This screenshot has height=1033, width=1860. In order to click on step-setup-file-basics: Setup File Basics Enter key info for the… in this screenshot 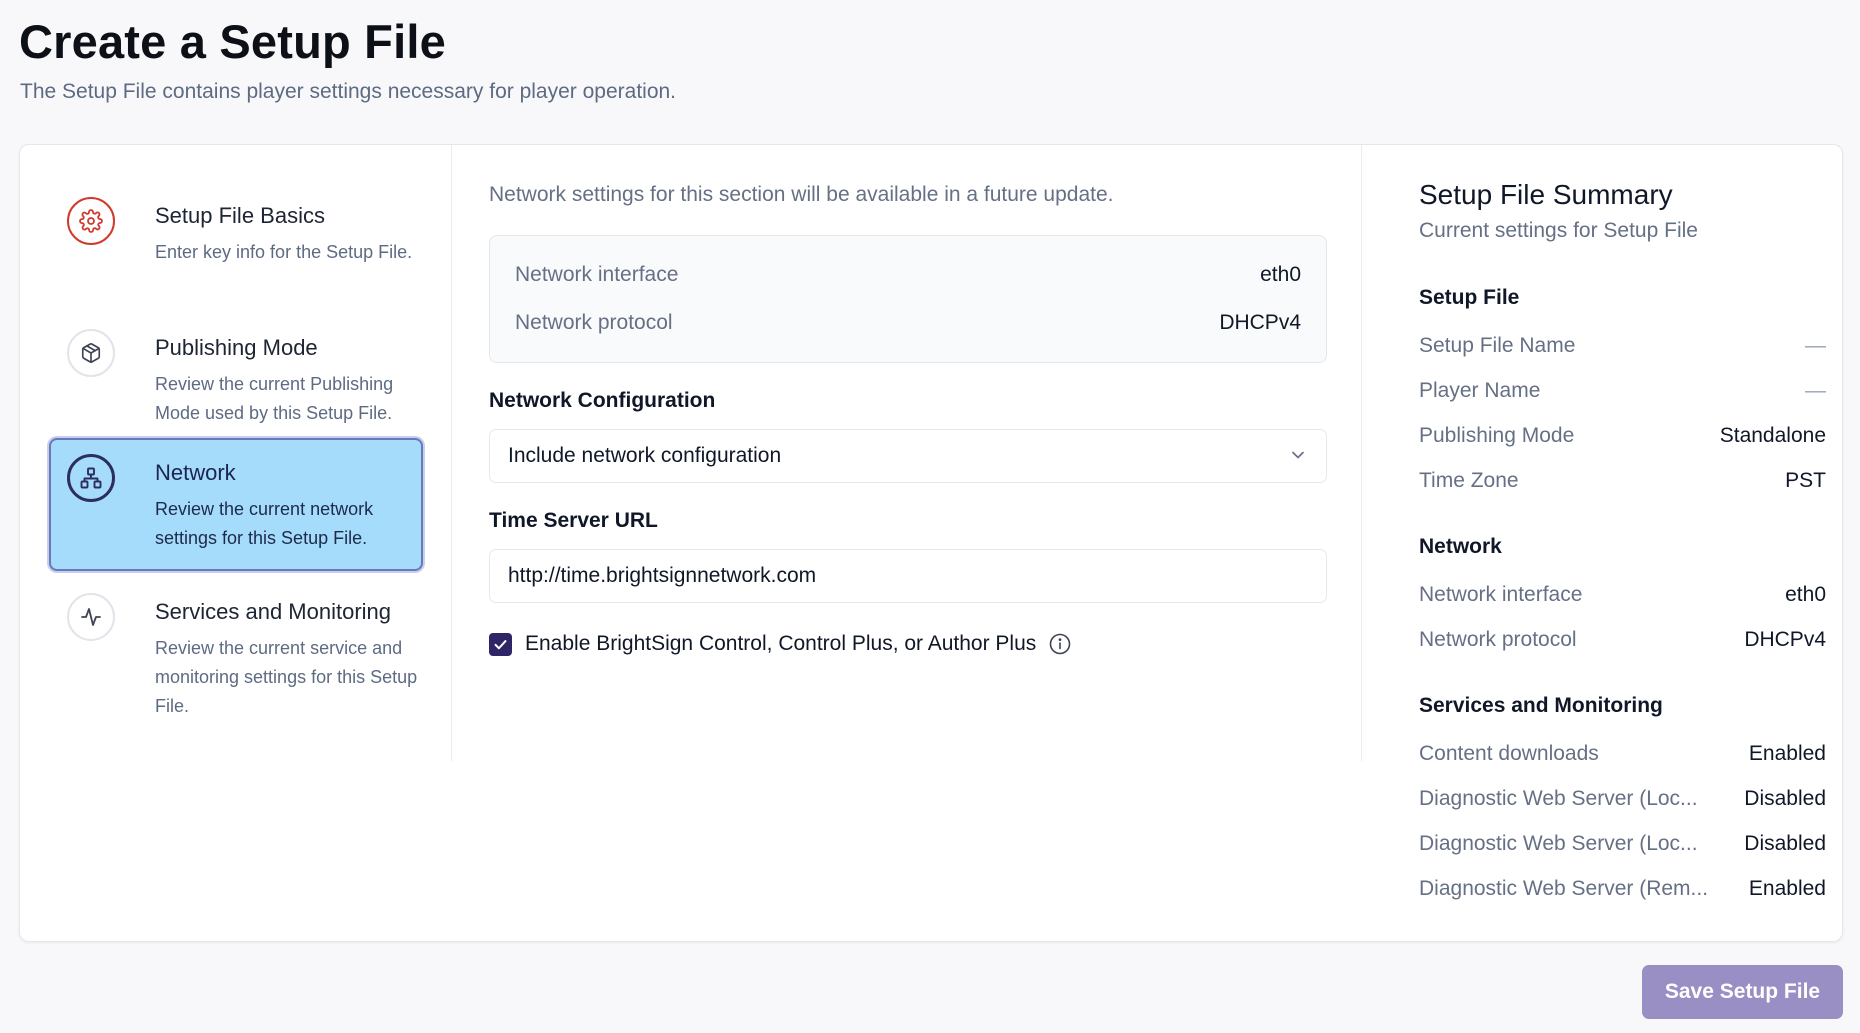, I will do `click(236, 245)`.